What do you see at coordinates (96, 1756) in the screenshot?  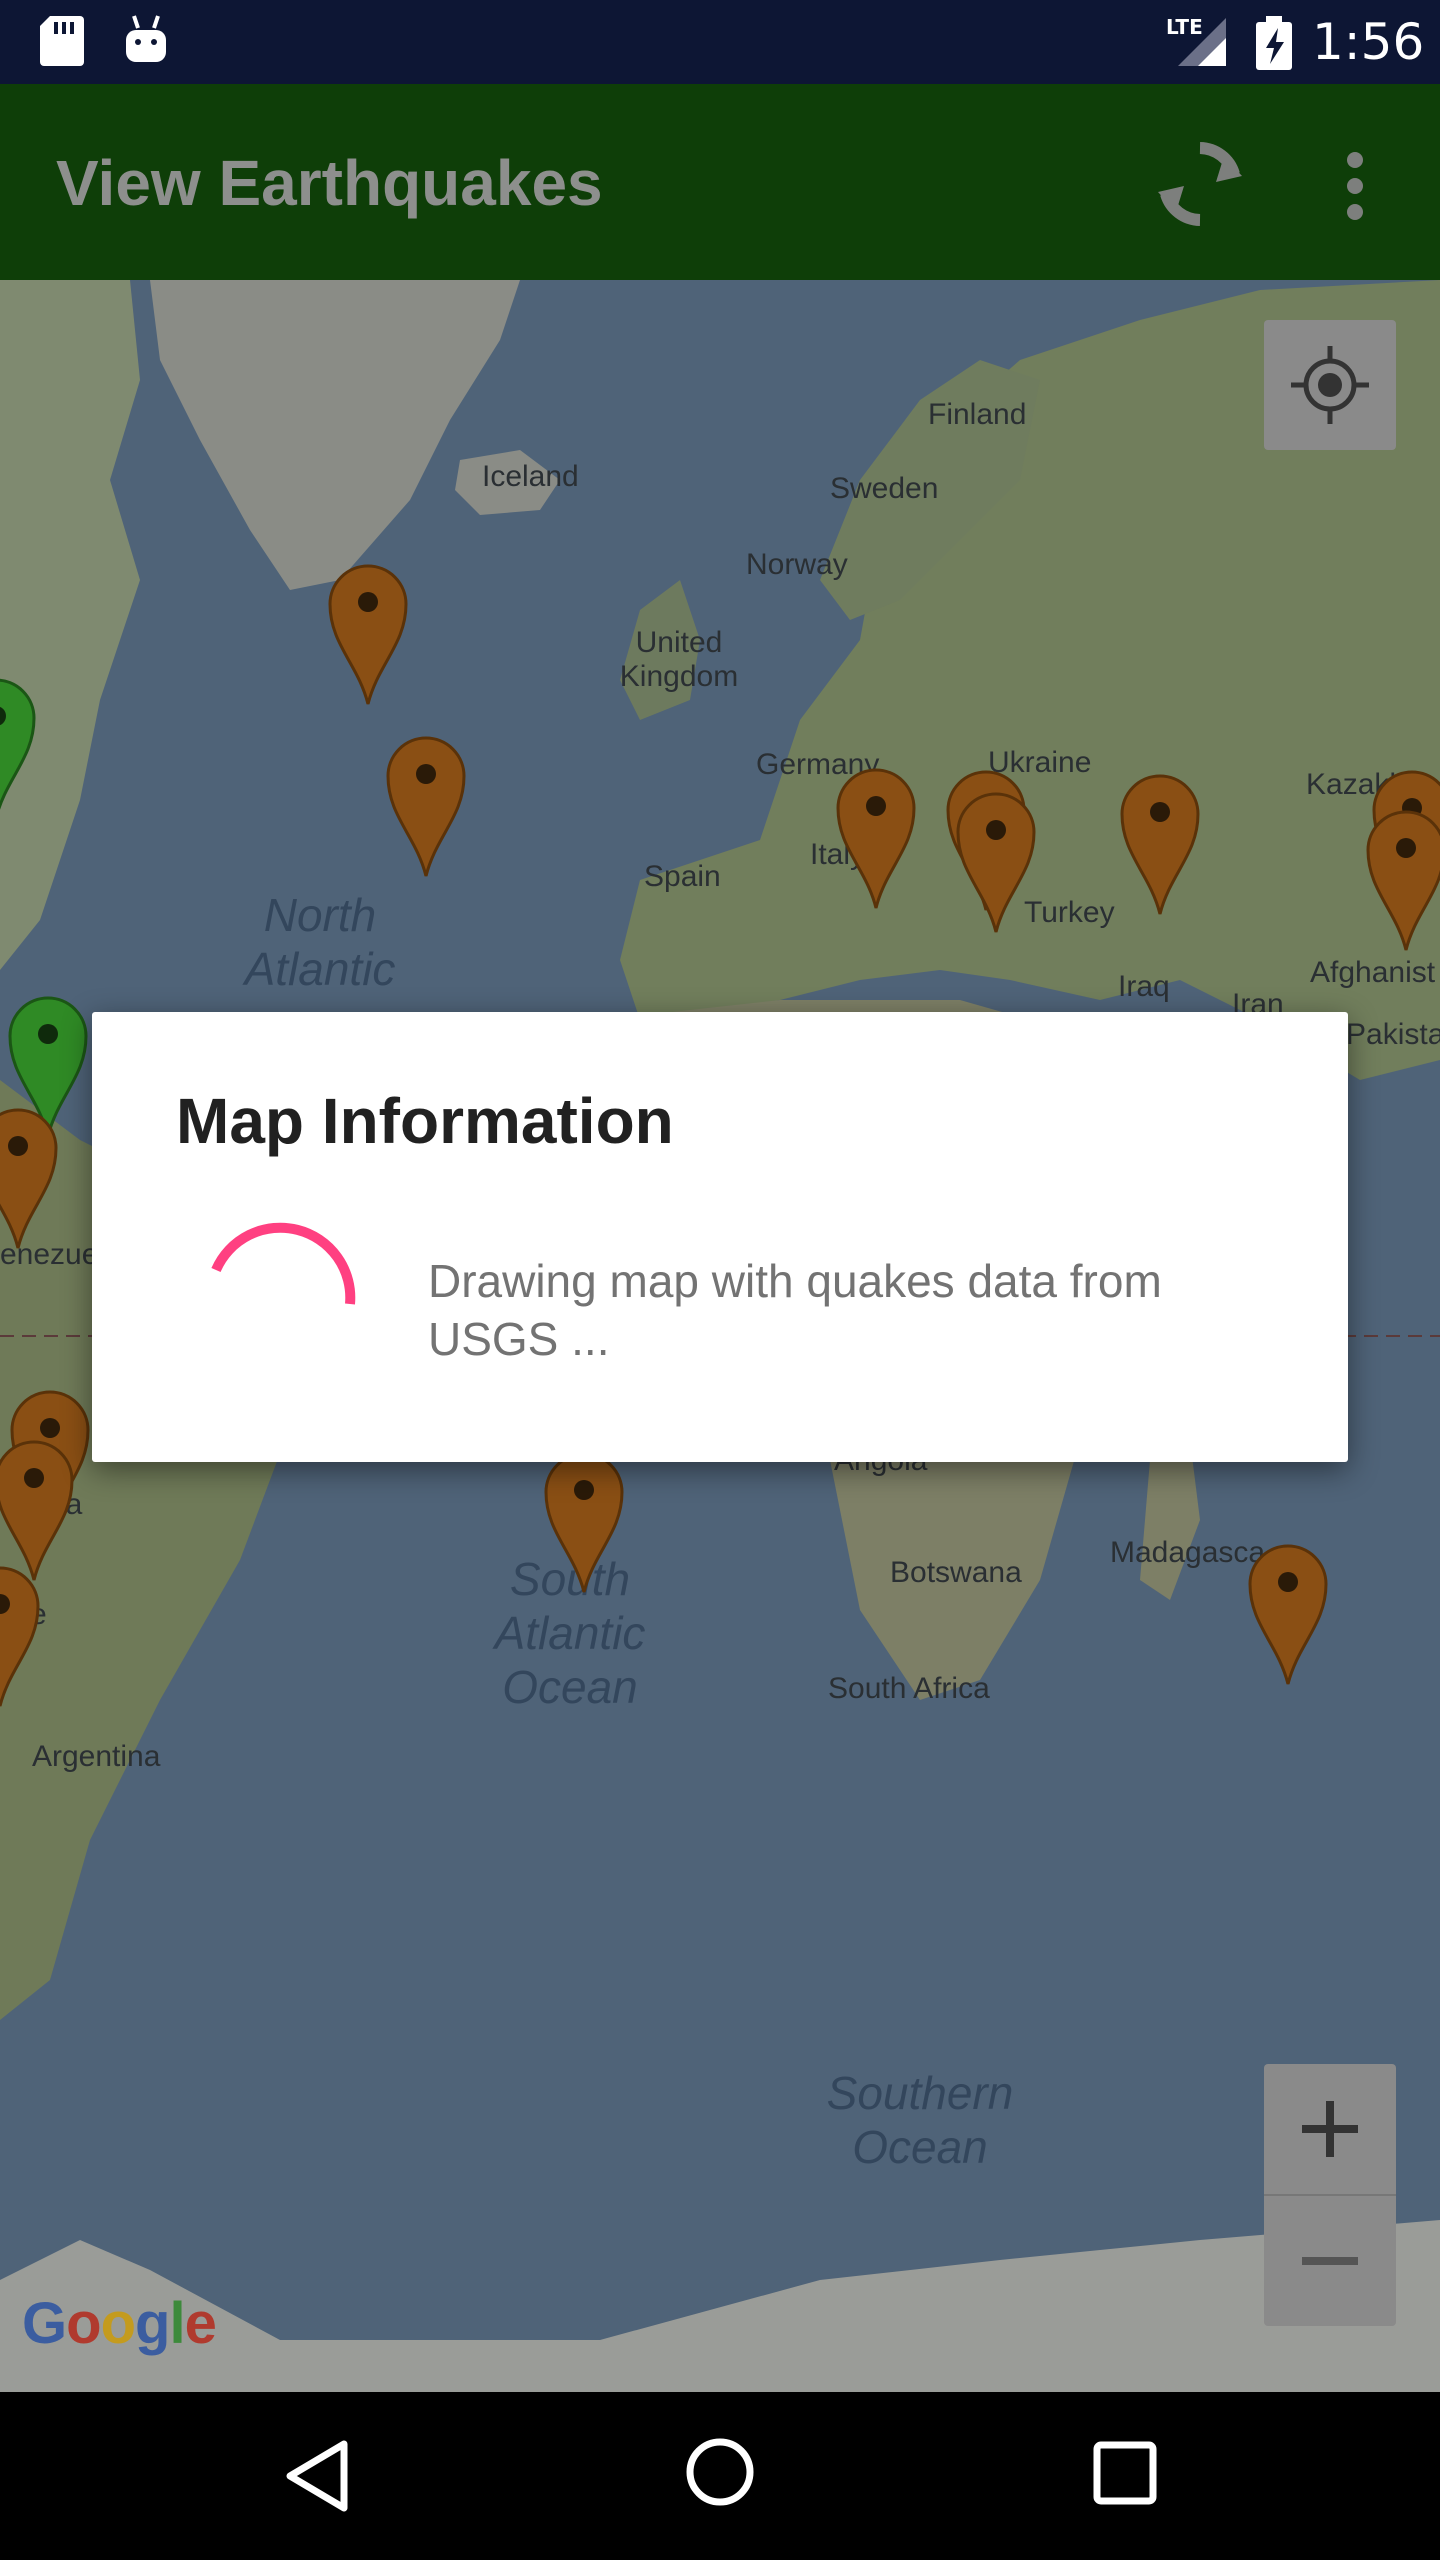 I see `map-label-argentina: Argentina` at bounding box center [96, 1756].